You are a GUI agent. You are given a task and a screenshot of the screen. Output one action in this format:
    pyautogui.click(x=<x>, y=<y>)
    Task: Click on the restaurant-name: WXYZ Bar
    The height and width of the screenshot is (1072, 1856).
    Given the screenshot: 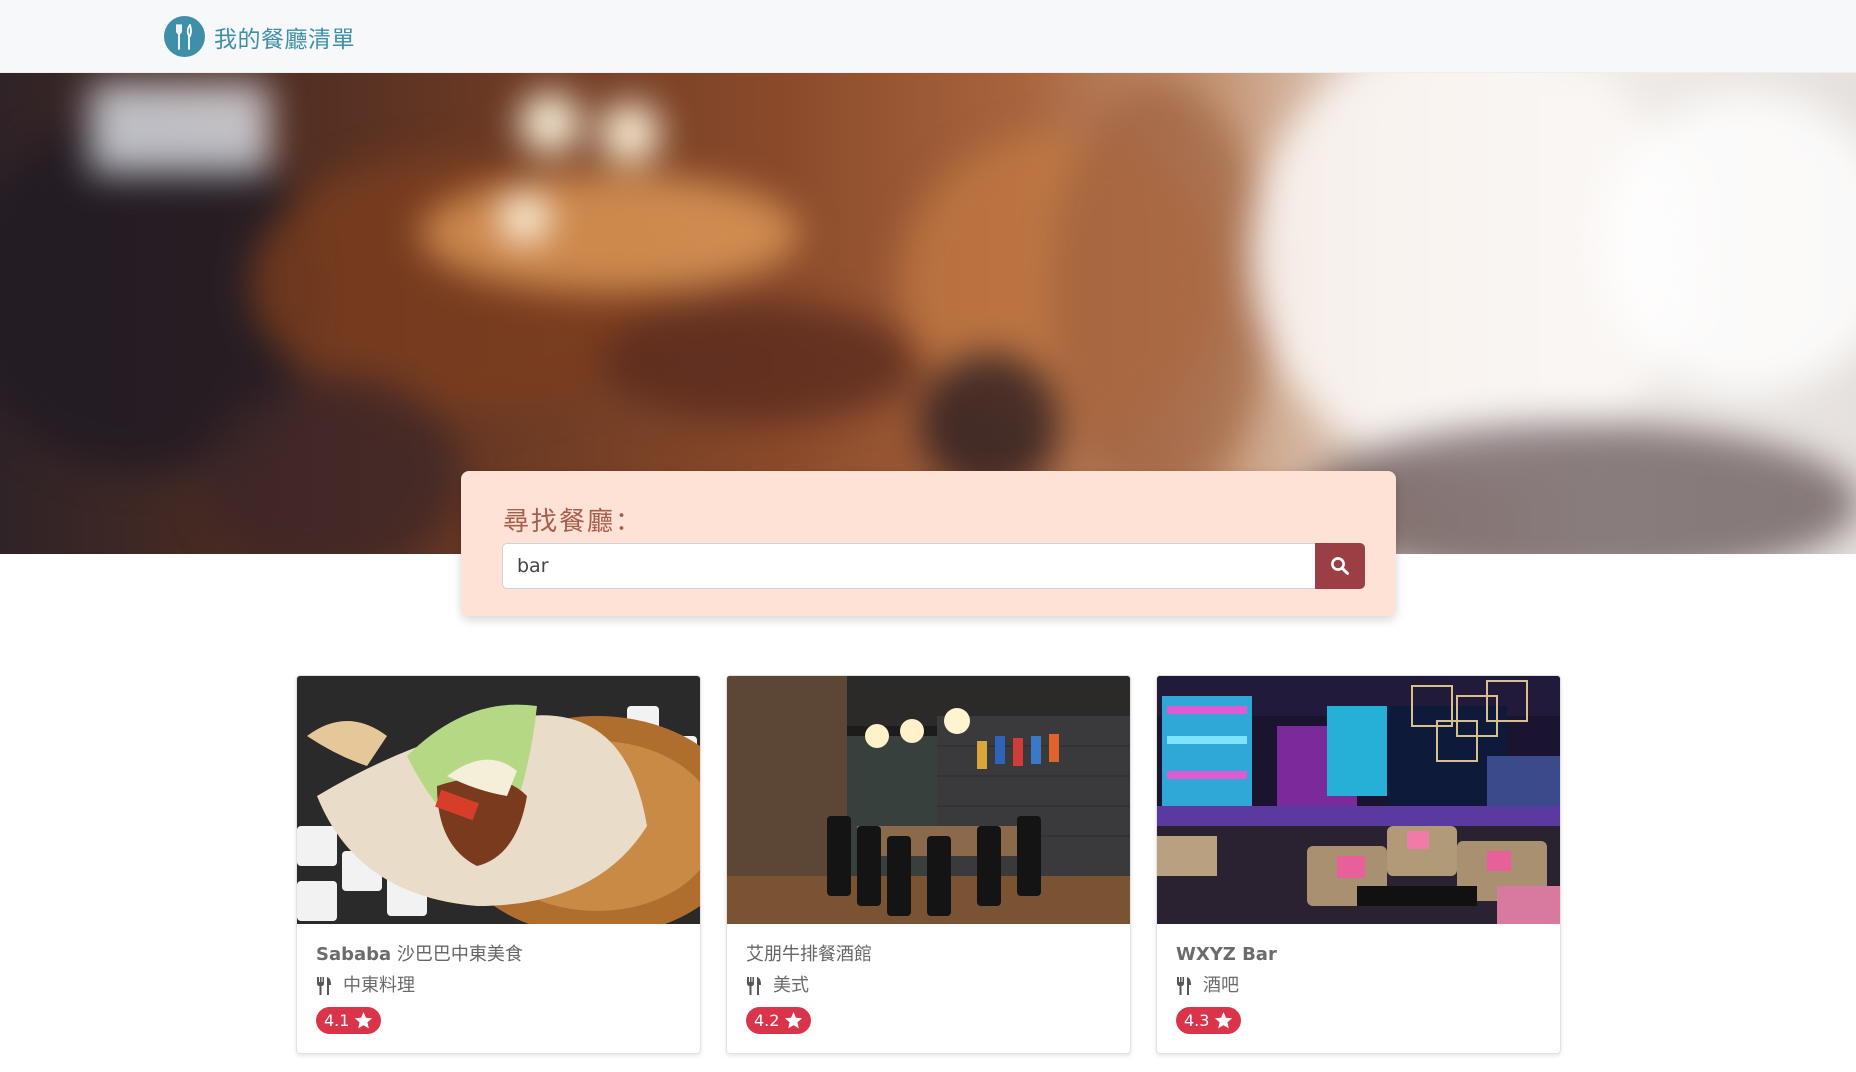 What is the action you would take?
    pyautogui.click(x=1360, y=955)
    